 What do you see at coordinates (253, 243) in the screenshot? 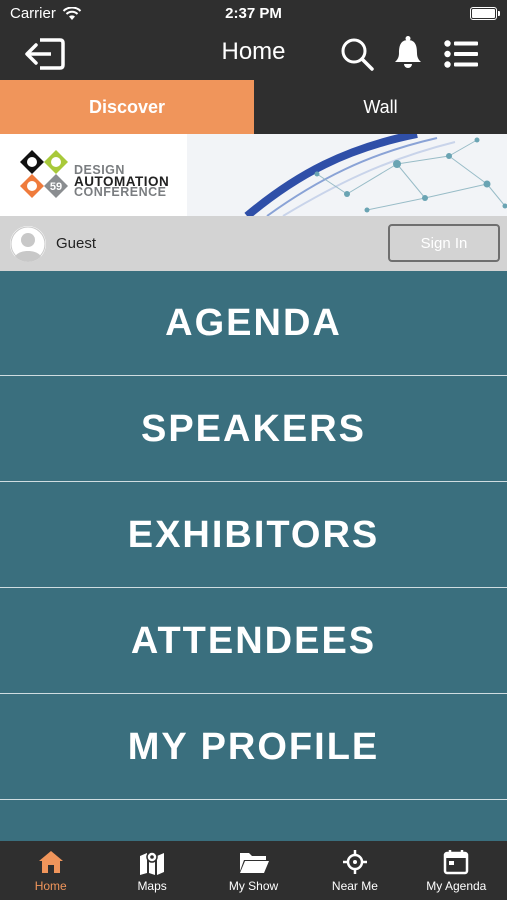
I see `guest-bar: Guest Sign In` at bounding box center [253, 243].